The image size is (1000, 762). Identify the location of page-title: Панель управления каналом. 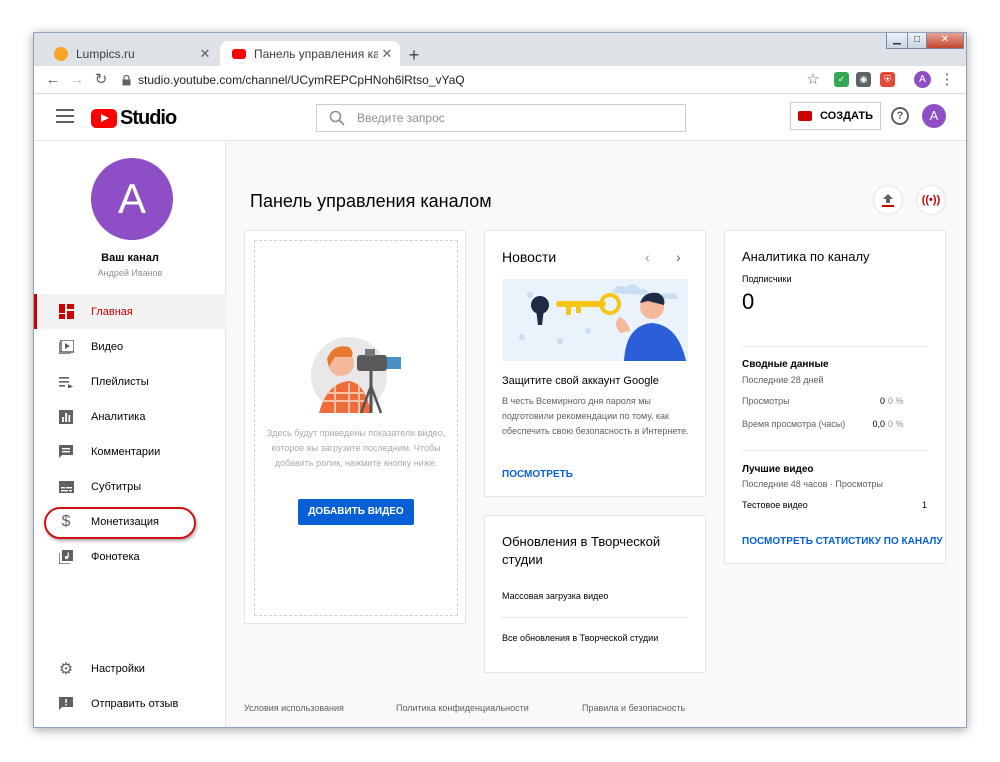
(371, 201).